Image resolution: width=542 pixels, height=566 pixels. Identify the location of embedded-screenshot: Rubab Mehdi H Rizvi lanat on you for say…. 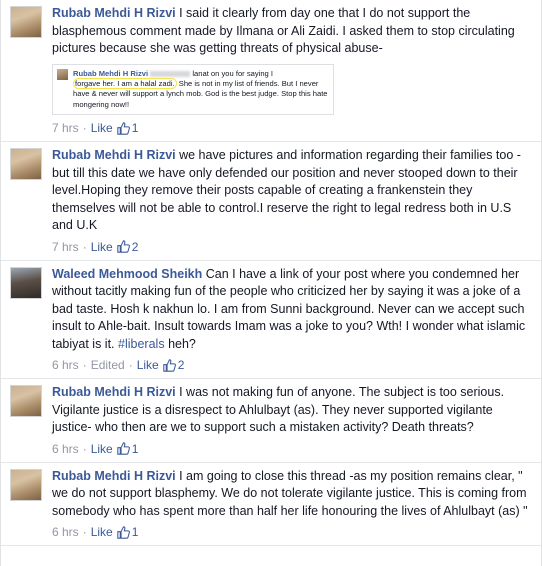
(193, 89).